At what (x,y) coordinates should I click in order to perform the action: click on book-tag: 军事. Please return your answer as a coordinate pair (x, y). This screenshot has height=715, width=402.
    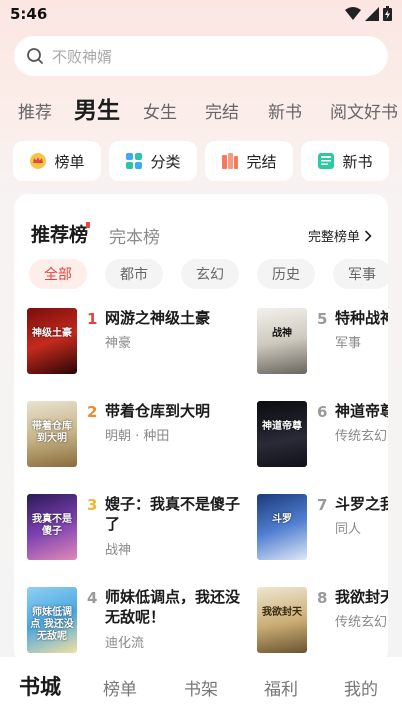
    Looking at the image, I should click on (348, 343).